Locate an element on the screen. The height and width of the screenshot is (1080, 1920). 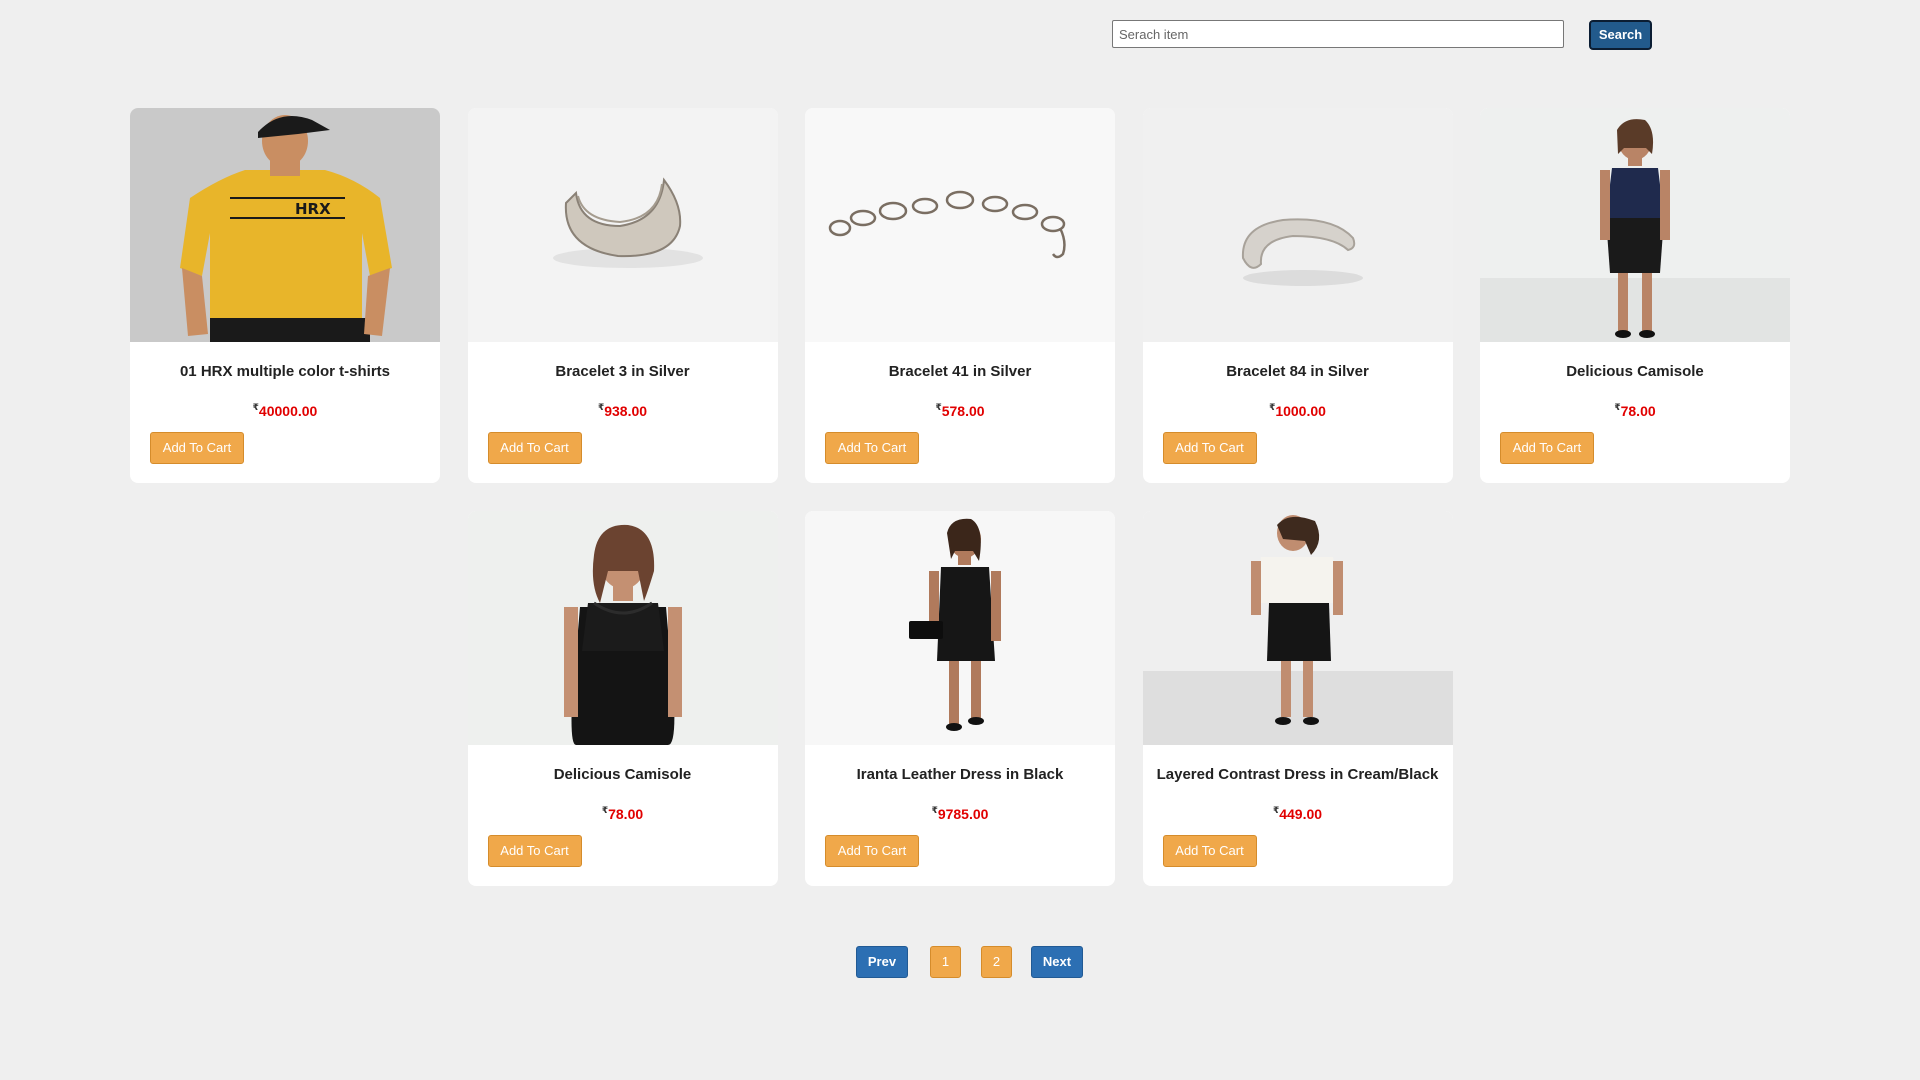
product-image: HRX is located at coordinates (285, 225).